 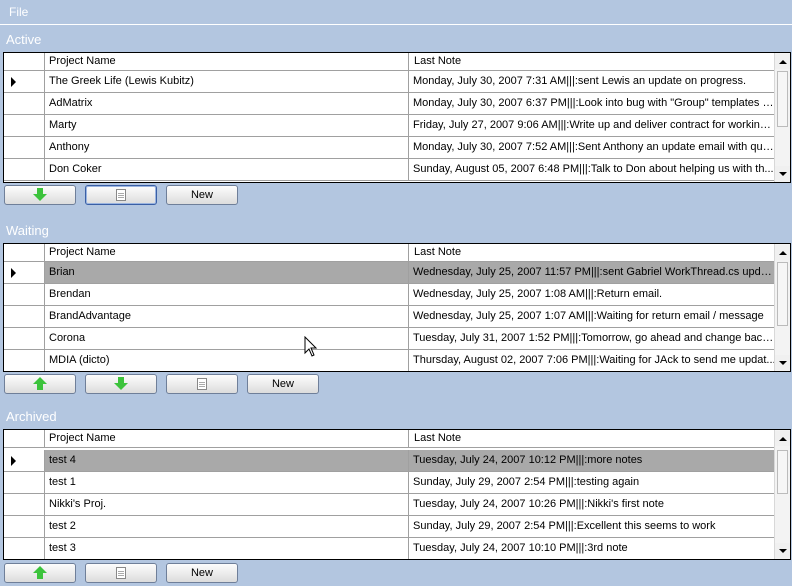 I want to click on new-waiting-button: New, so click(x=283, y=384).